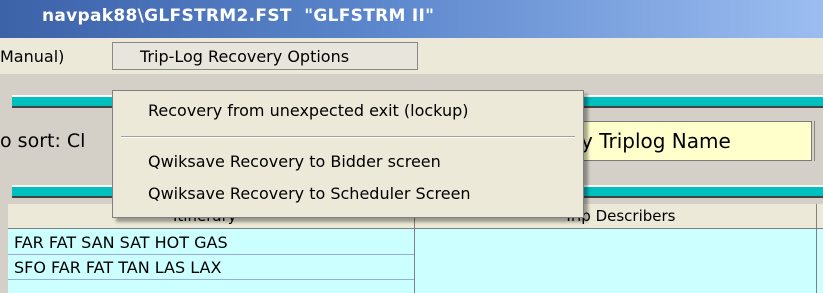 The image size is (823, 293). What do you see at coordinates (656, 141) in the screenshot?
I see `sort-field-value: y Triplog Name` at bounding box center [656, 141].